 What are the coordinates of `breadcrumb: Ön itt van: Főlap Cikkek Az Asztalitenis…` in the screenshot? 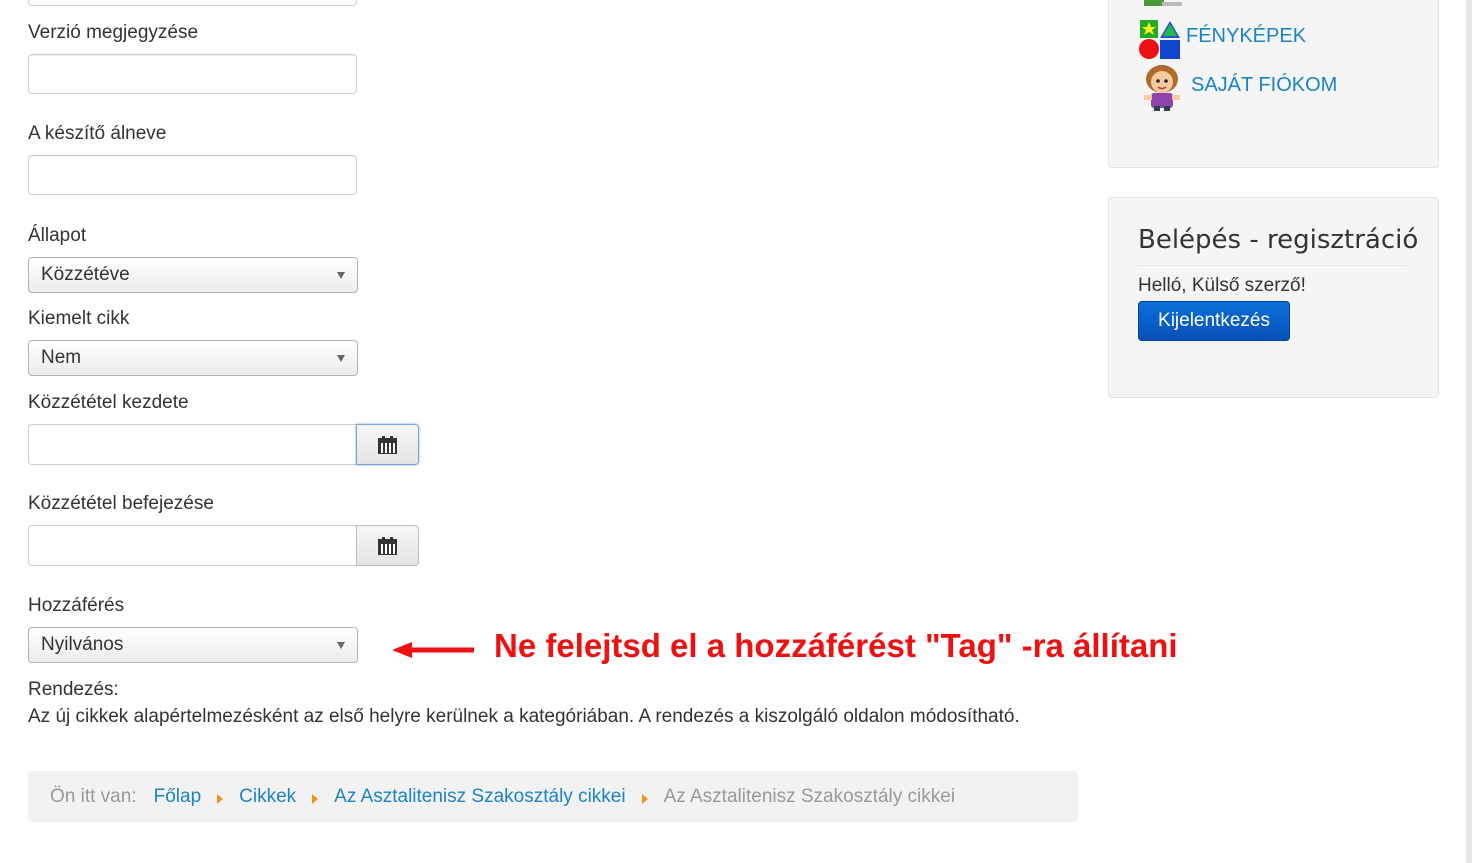 It's located at (553, 796).